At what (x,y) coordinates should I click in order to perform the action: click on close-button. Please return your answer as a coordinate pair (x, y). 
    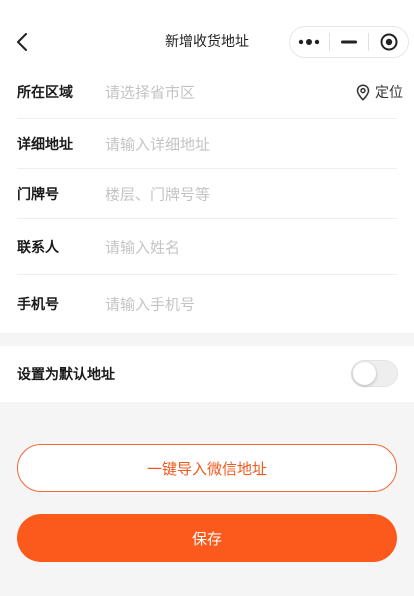
    Looking at the image, I should click on (388, 42).